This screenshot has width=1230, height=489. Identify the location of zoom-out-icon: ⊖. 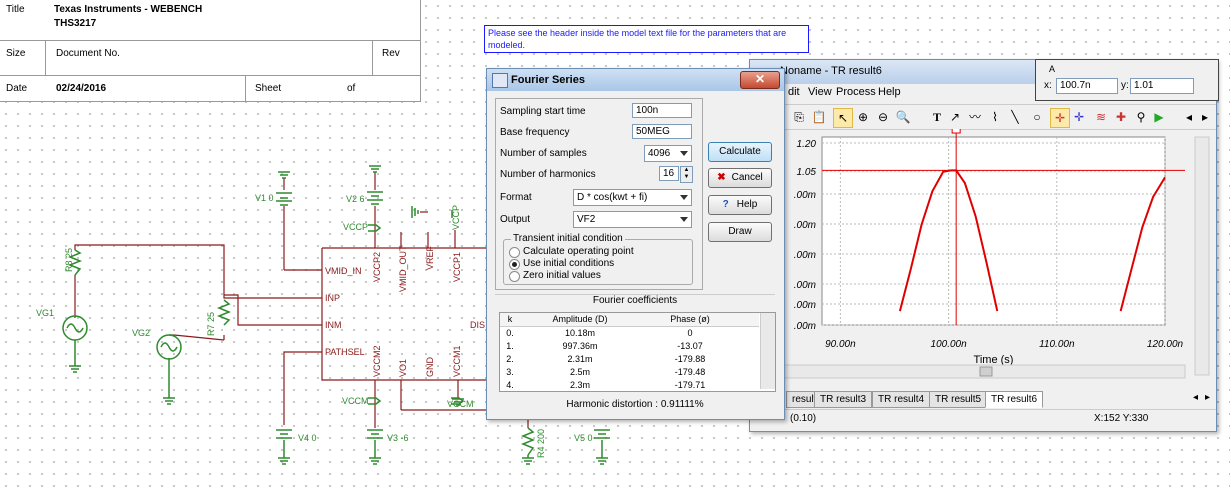
(883, 117).